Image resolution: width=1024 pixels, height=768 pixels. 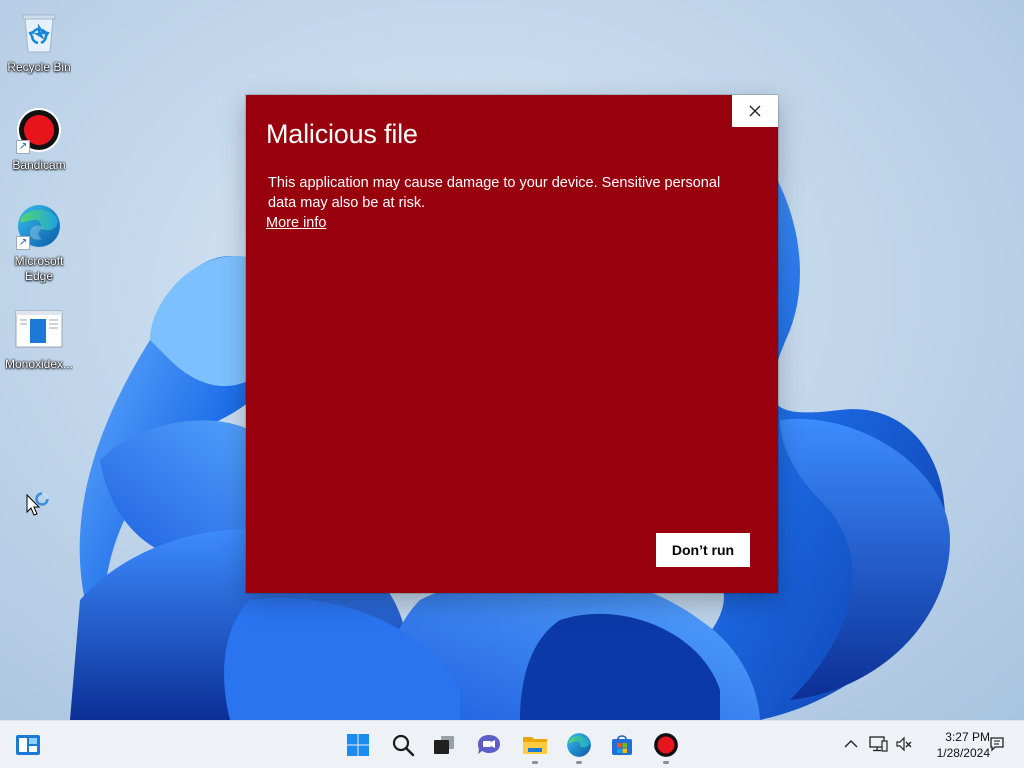 I want to click on recycle-bin-icon, so click(x=39, y=32).